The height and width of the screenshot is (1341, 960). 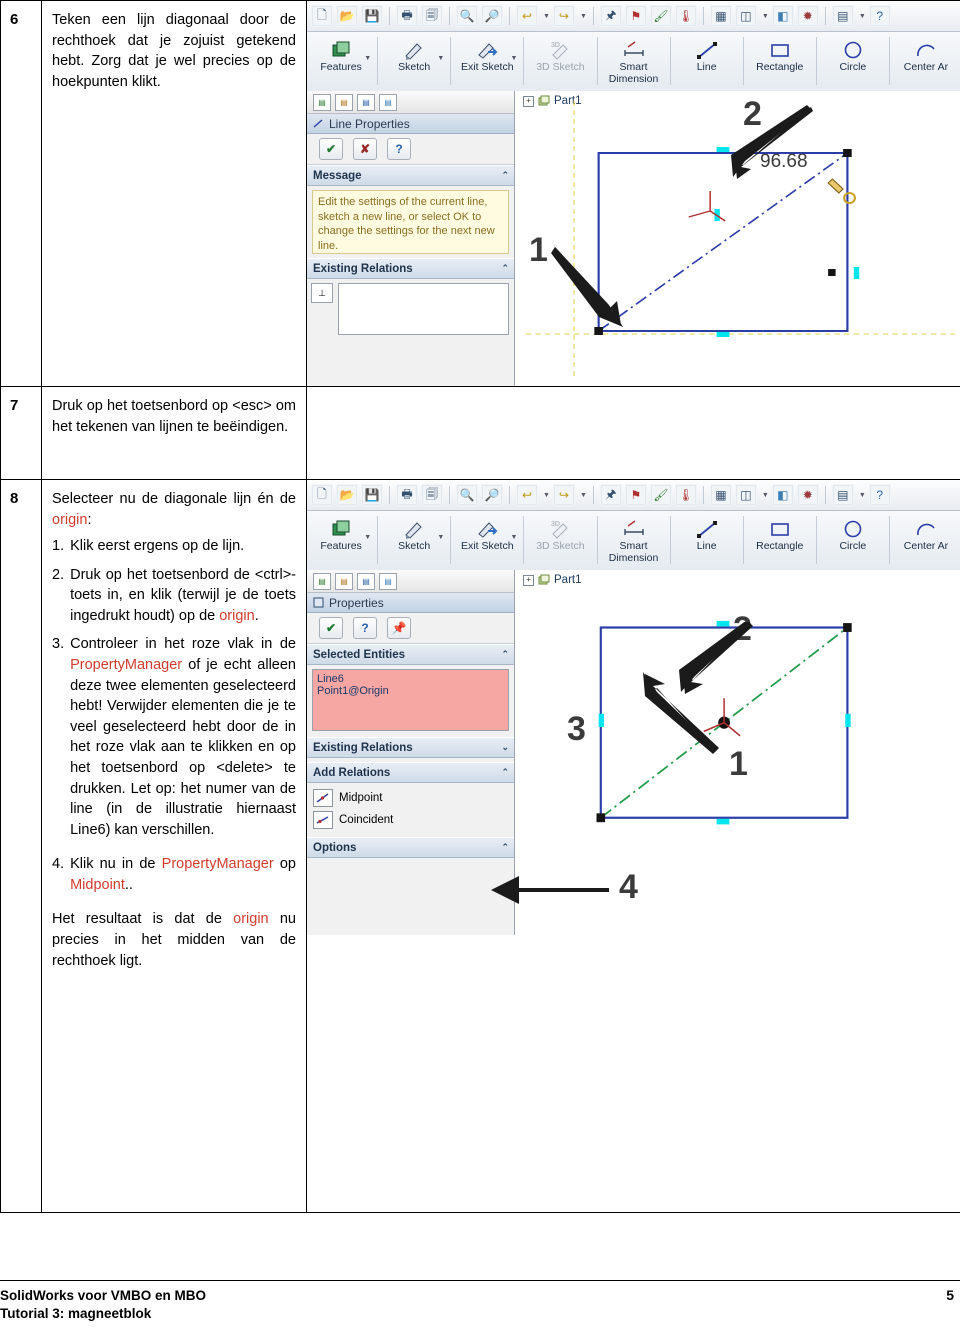 I want to click on existing-relations-list, so click(x=423, y=309).